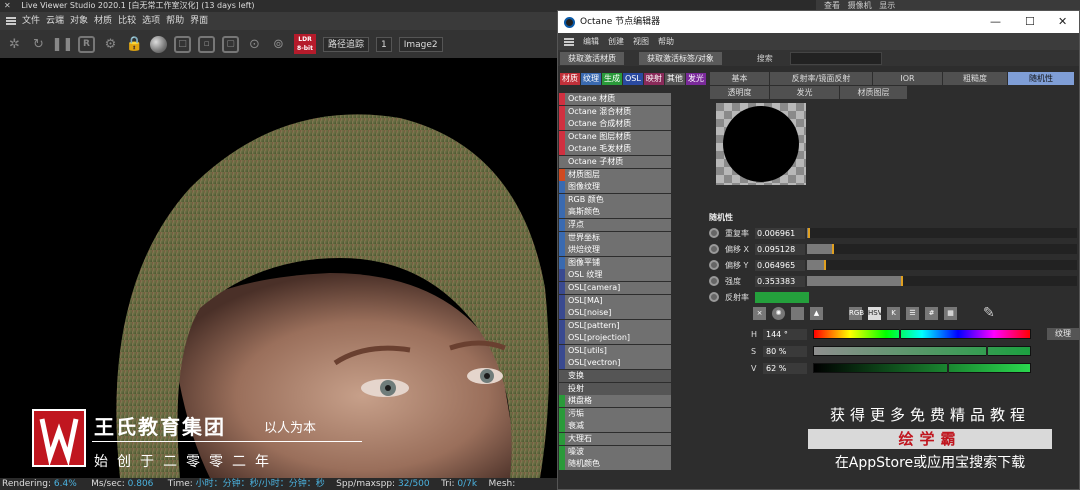 The image size is (1080, 490). I want to click on palette-item: 随机颜色, so click(615, 464).